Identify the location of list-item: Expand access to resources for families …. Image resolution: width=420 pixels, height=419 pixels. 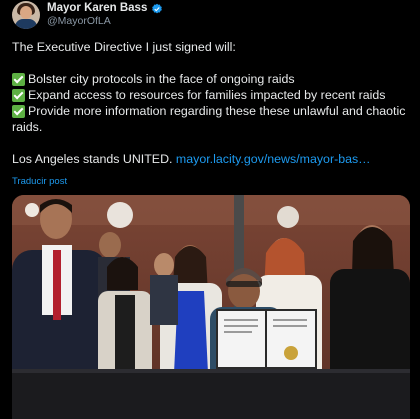
(212, 95).